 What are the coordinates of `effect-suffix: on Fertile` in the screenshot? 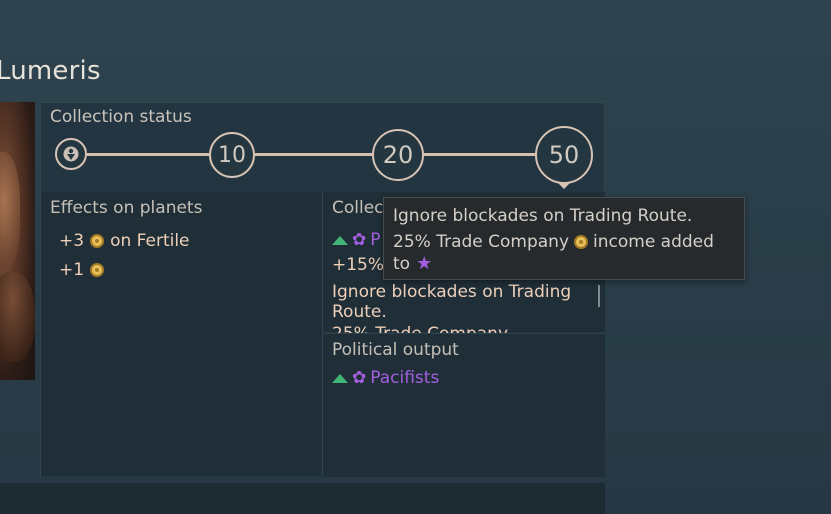 It's located at (150, 241).